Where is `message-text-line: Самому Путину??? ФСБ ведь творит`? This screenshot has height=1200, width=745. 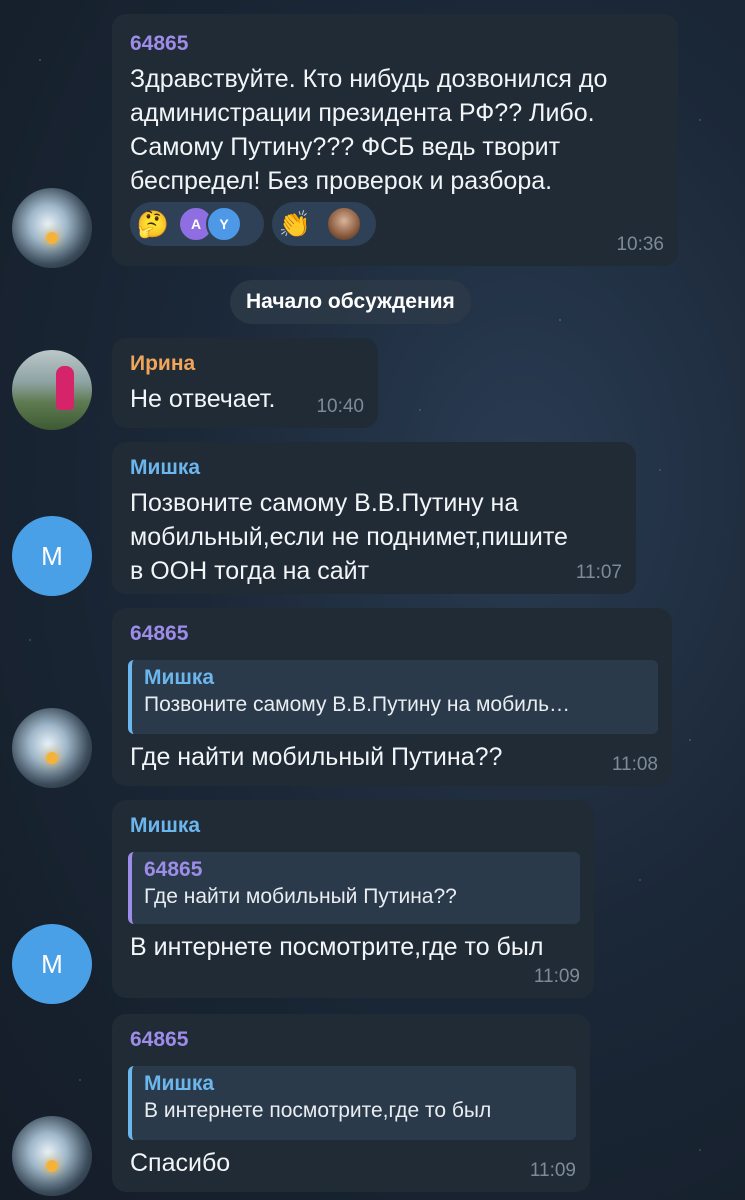
message-text-line: Самому Путину??? ФСБ ведь творит is located at coordinates (345, 147).